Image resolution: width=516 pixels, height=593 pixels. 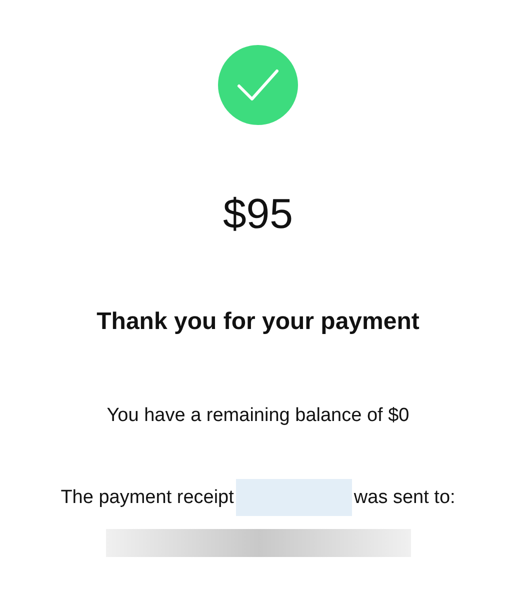 I want to click on receipt-message: The payment receipt, so click(x=147, y=497).